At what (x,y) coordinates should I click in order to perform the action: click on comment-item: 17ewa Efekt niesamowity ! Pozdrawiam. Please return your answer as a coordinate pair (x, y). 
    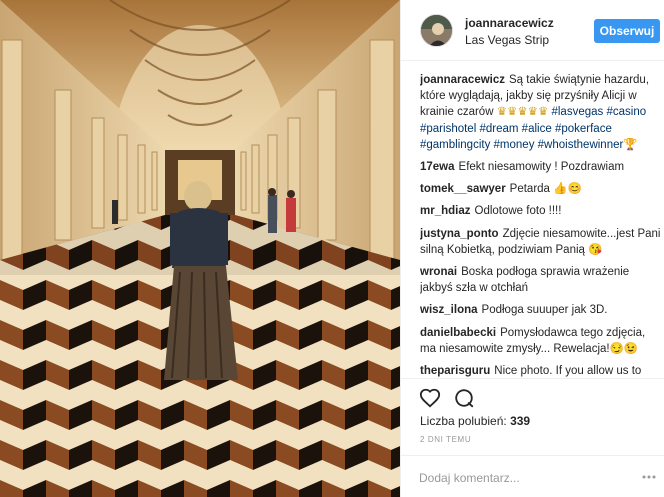
    Looking at the image, I should click on (541, 167).